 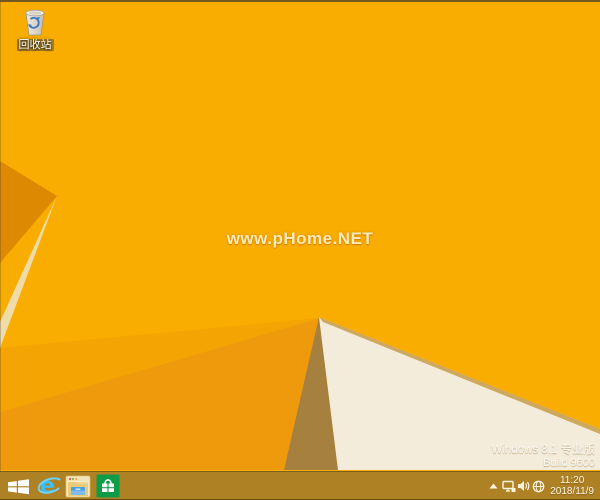 I want to click on taskbar: e 11:20 2018/11/9, so click(x=300, y=485).